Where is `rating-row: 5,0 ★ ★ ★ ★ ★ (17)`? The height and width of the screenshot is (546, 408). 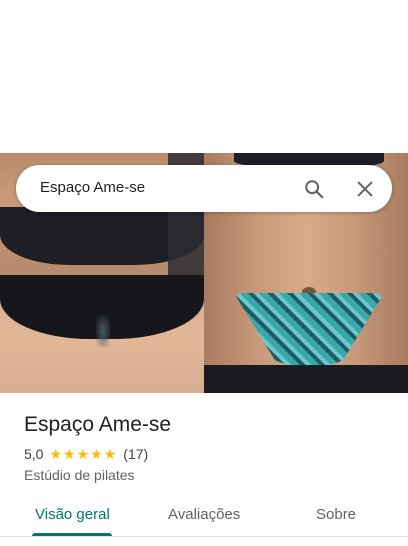 rating-row: 5,0 ★ ★ ★ ★ ★ (17) is located at coordinates (86, 454).